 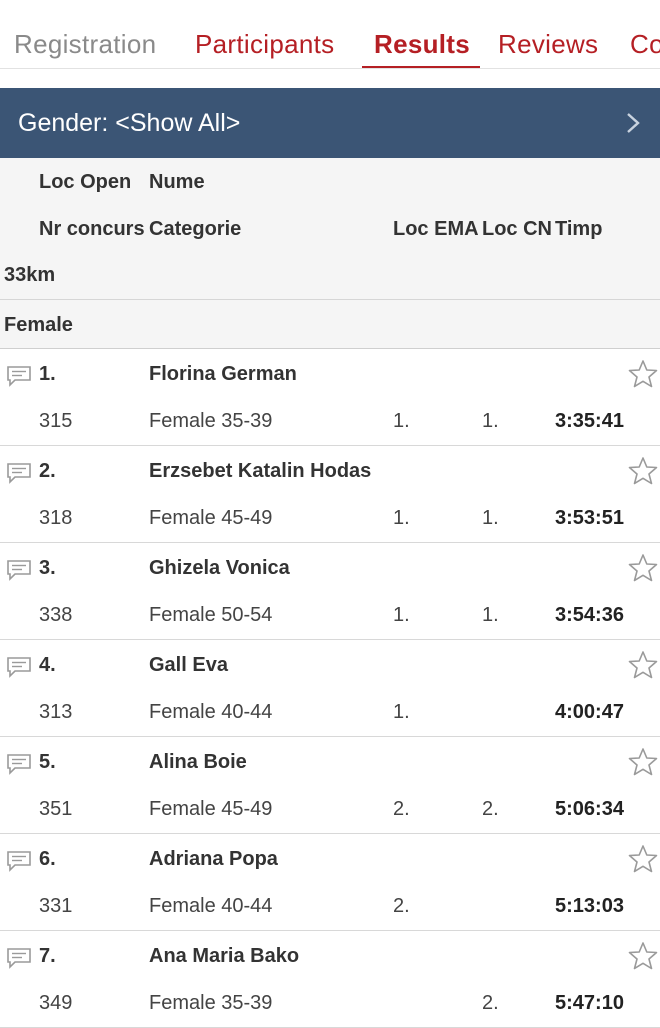 What do you see at coordinates (56, 615) in the screenshot?
I see `bib-number: 338` at bounding box center [56, 615].